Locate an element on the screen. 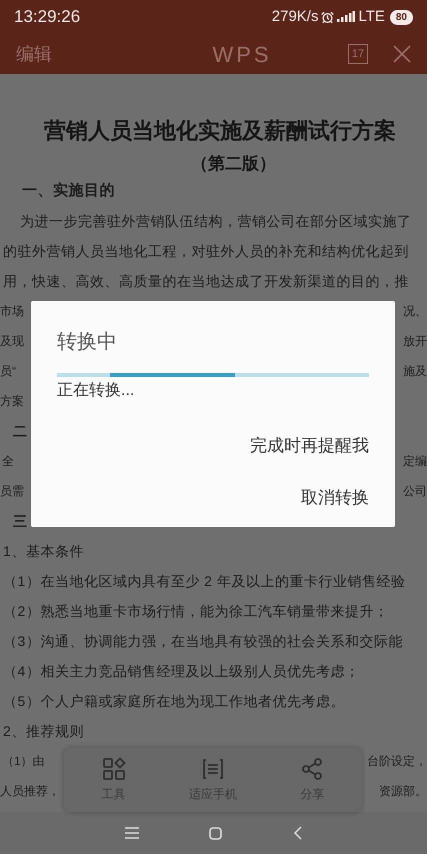  document-text: 为进一步完善驻外营销队伍结构，营销公司在部分区域实施了 is located at coordinates (216, 221).